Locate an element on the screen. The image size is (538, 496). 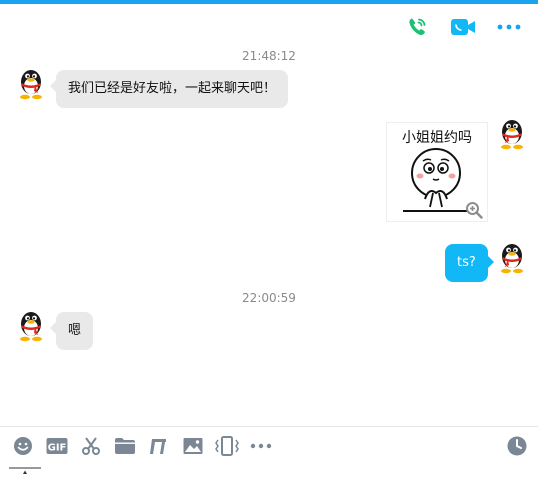
video-camera-icon is located at coordinates (463, 27).